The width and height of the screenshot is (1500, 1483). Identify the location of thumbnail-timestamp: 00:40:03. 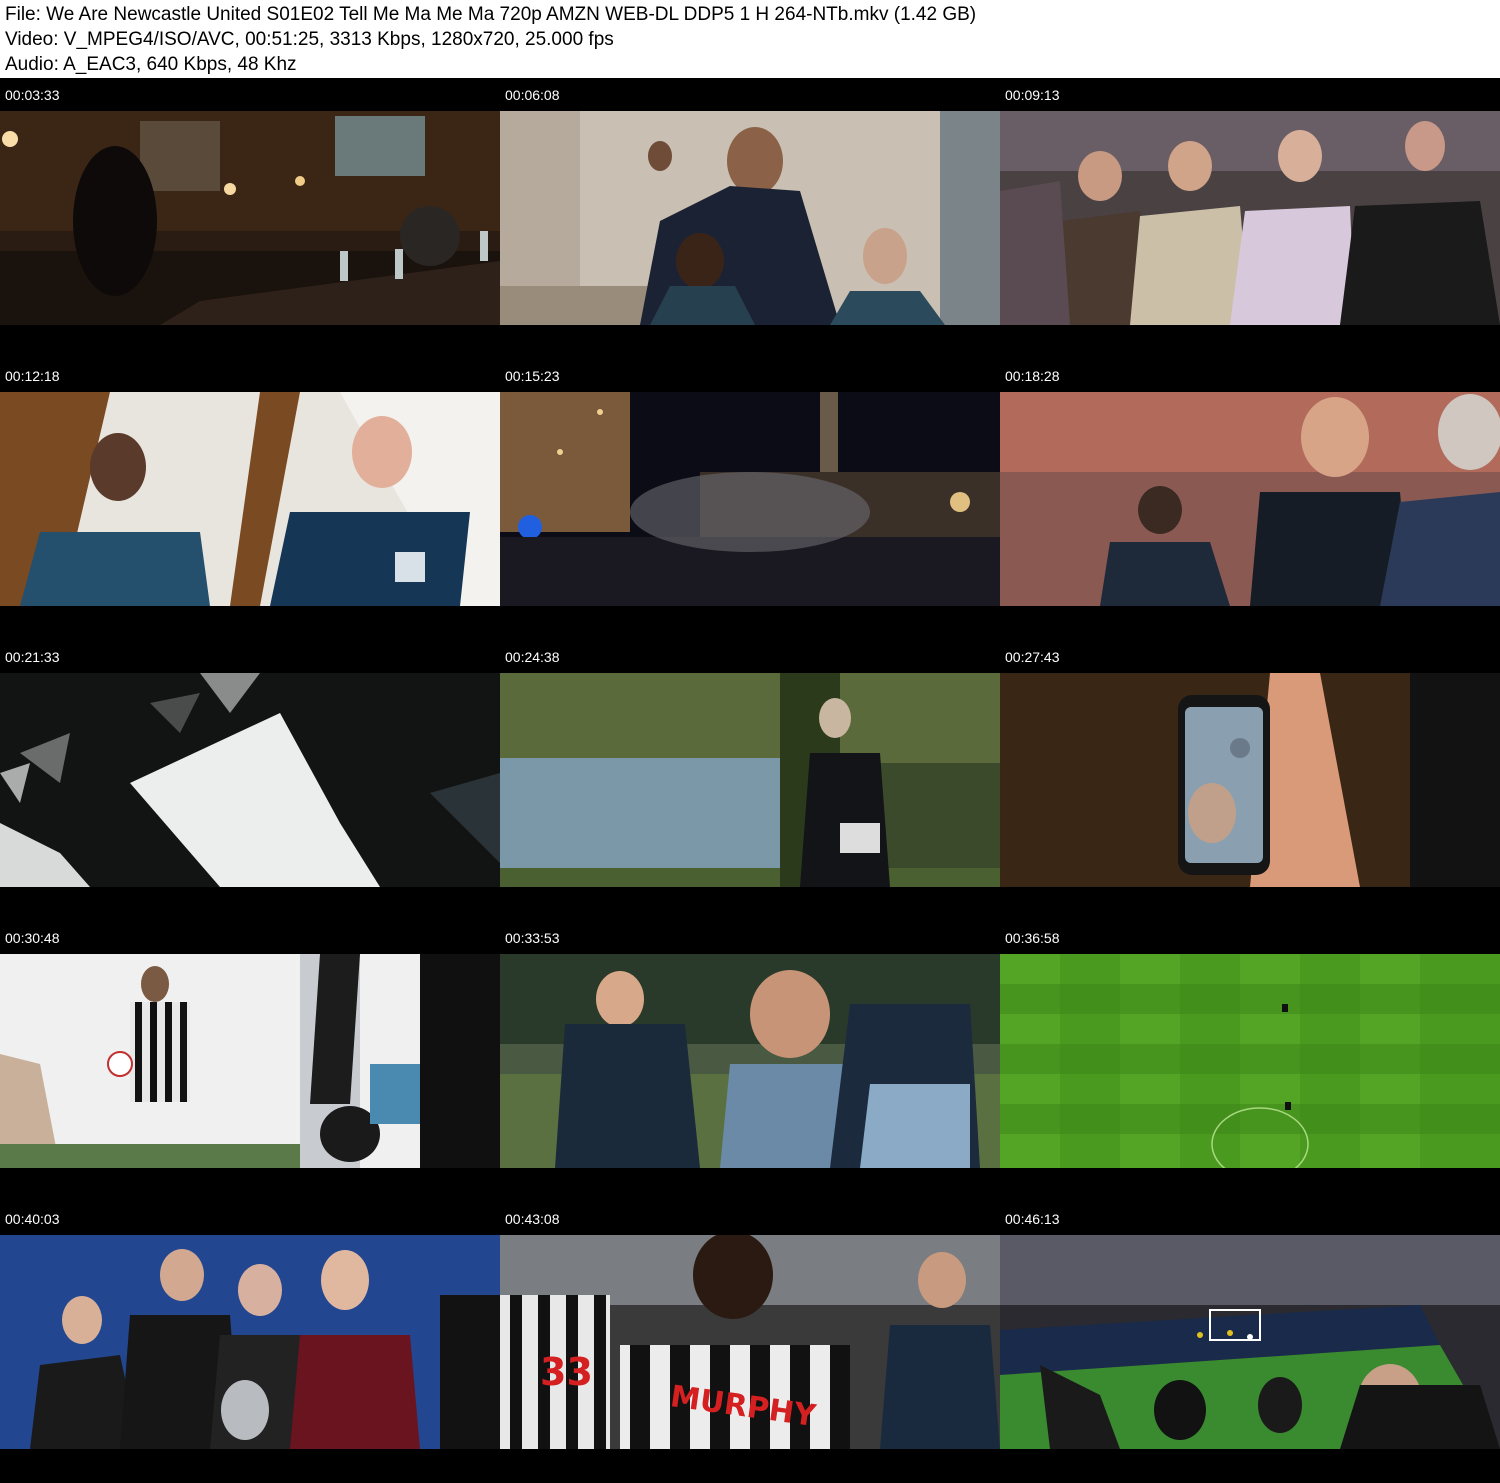
(32, 1219).